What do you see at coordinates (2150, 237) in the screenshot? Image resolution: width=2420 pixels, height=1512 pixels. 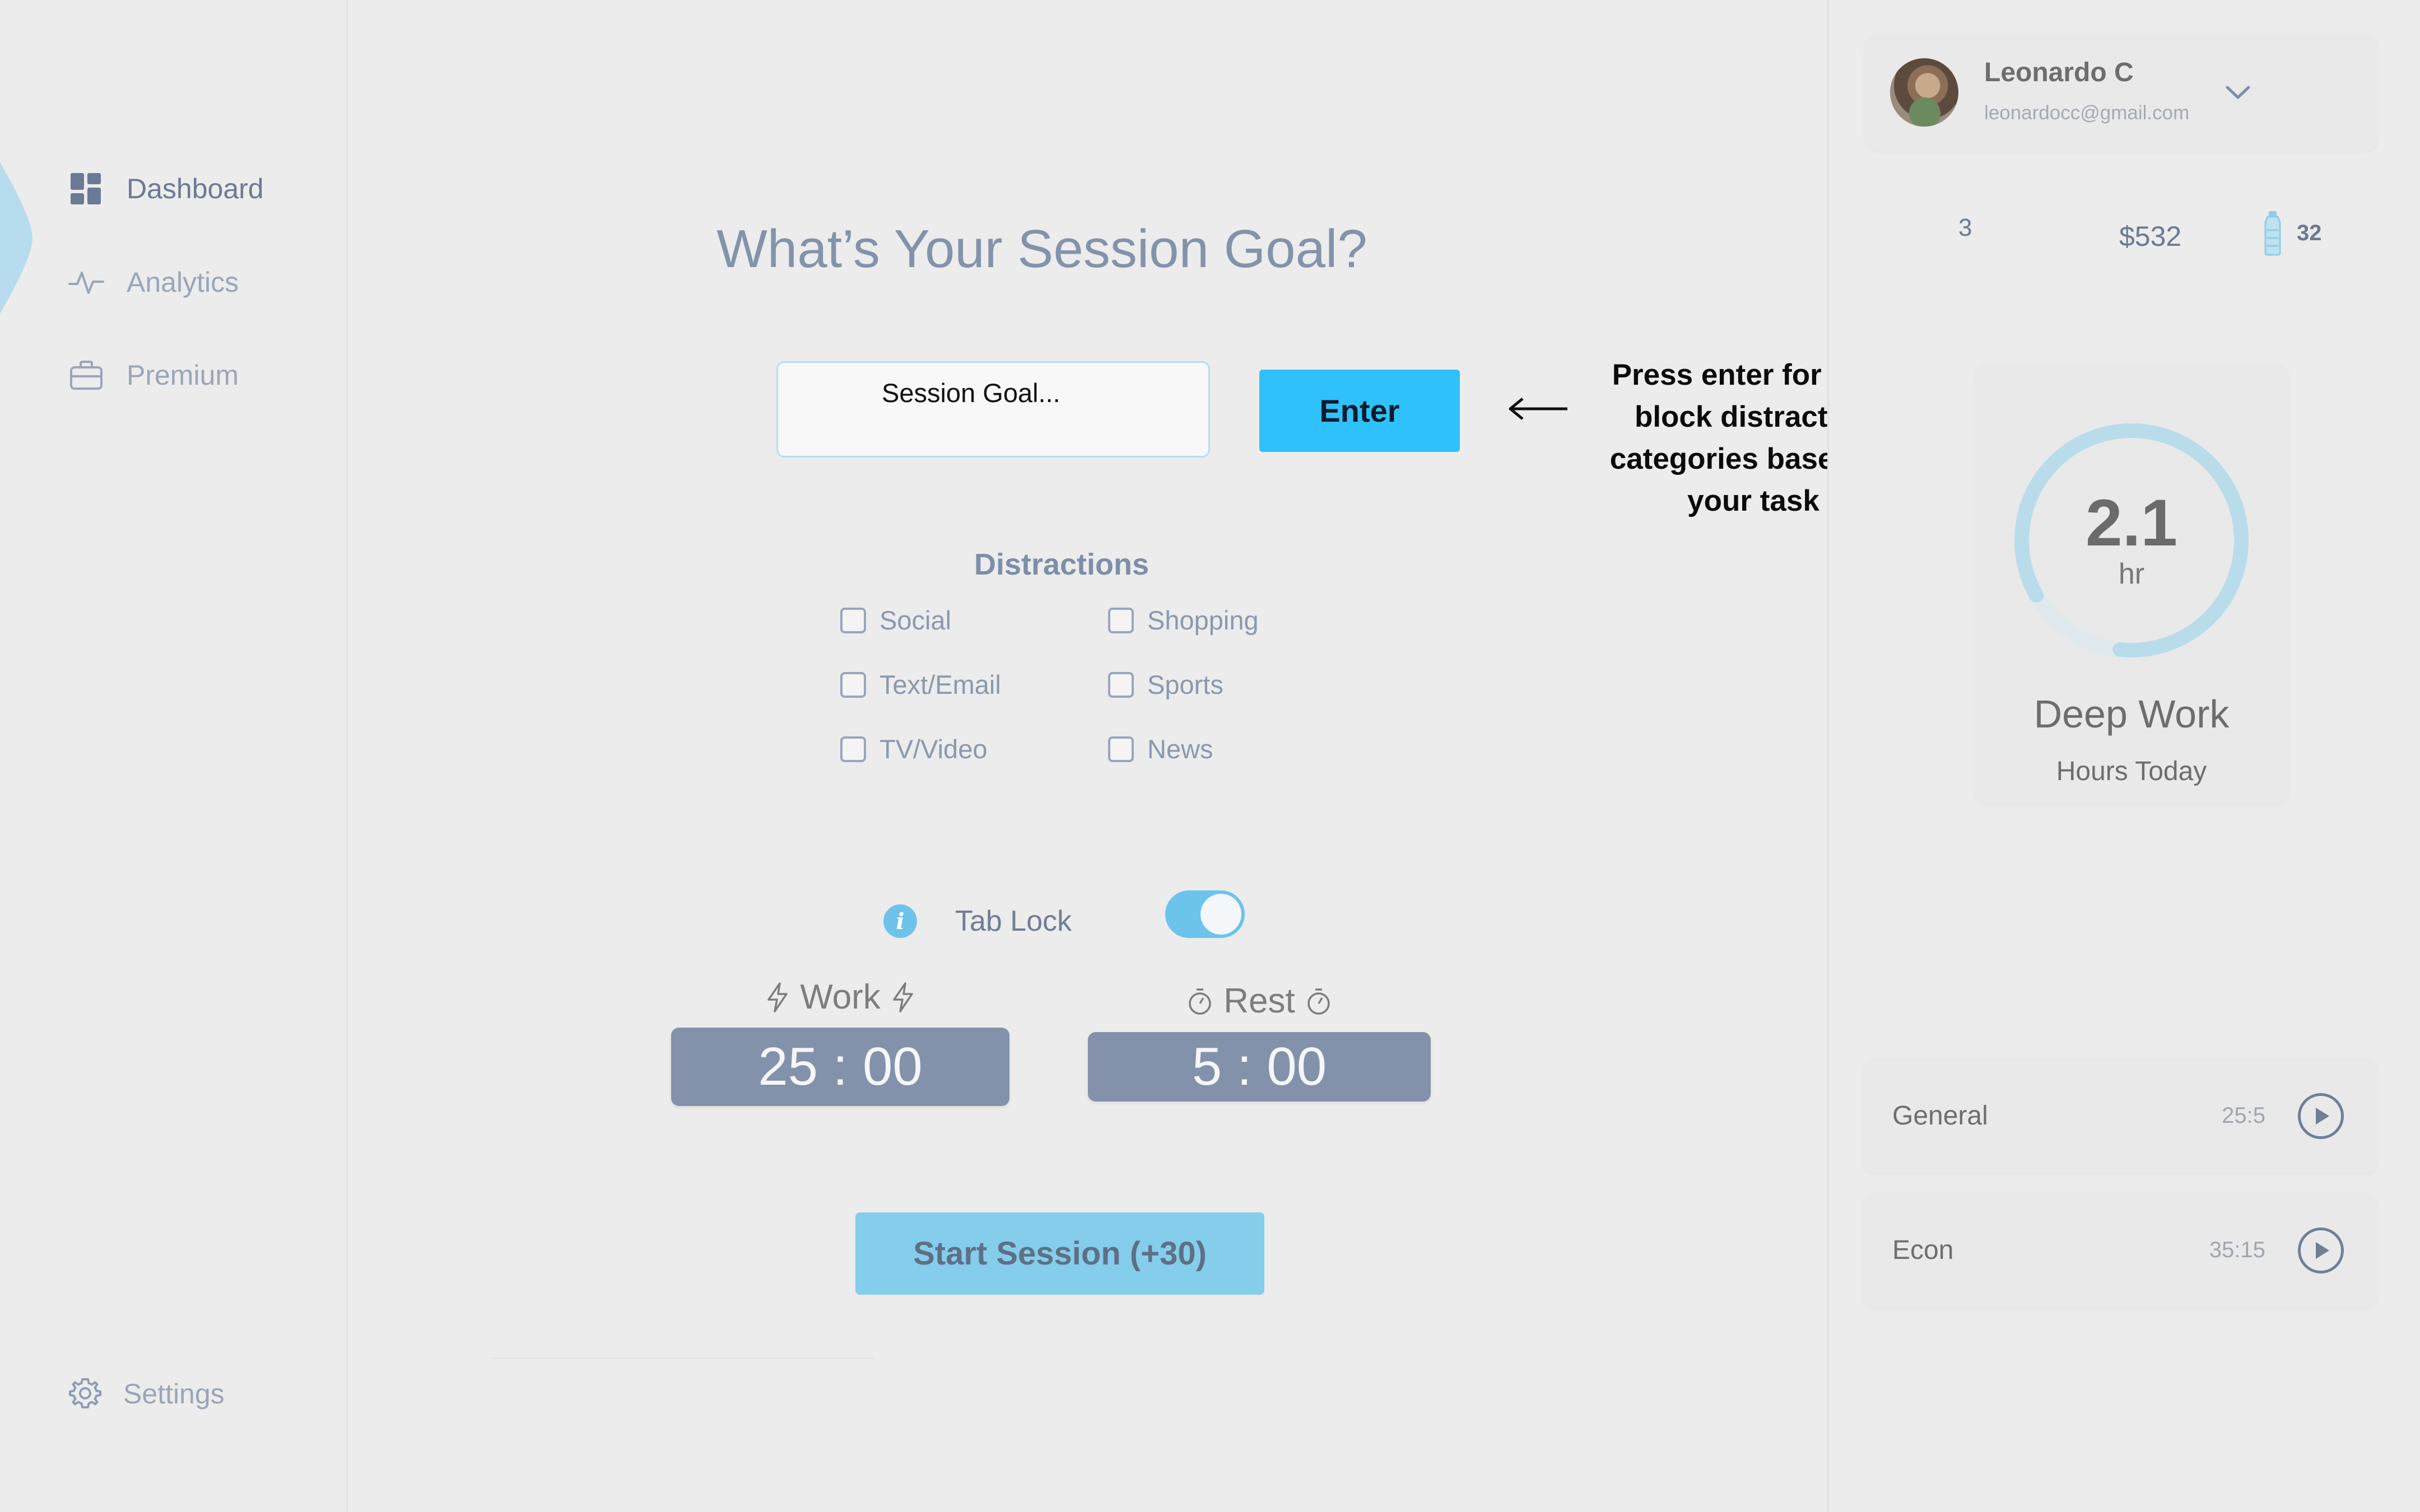 I see `stat-money: $532` at bounding box center [2150, 237].